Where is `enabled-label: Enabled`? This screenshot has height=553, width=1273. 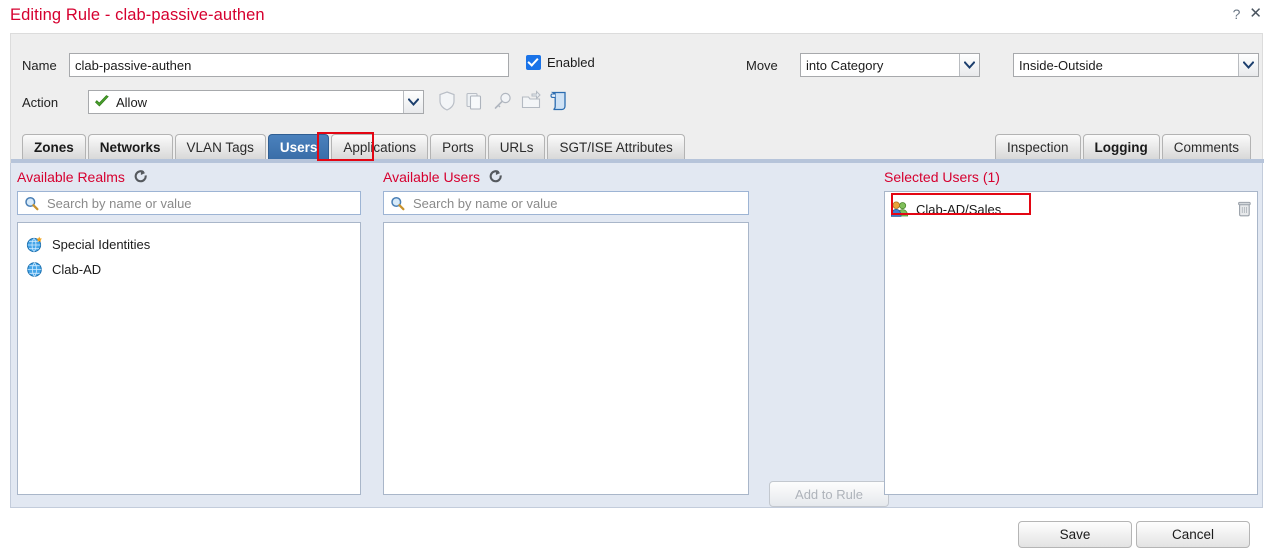
enabled-label: Enabled is located at coordinates (571, 62).